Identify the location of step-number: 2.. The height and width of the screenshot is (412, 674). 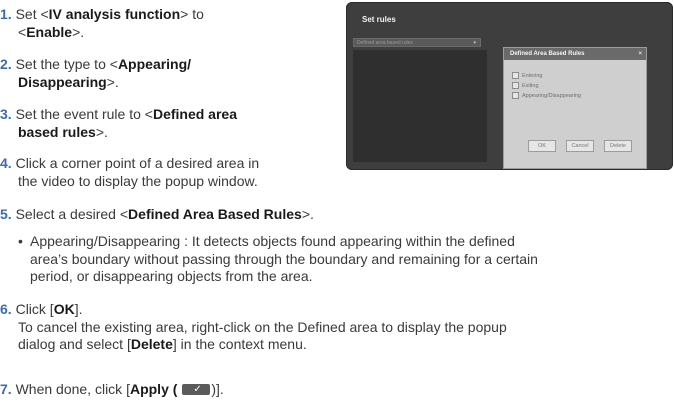
(6, 64).